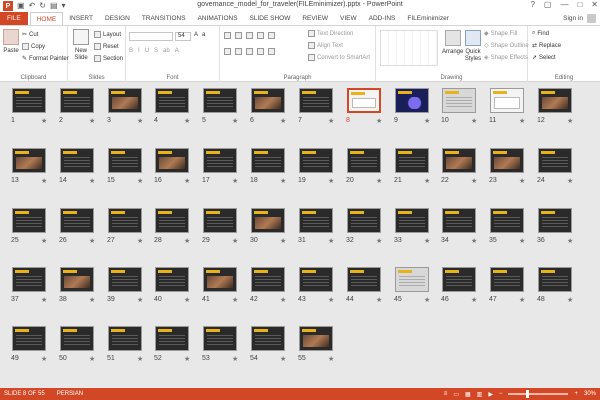 The image size is (600, 400). What do you see at coordinates (249, 51) in the screenshot?
I see `align-right-icon` at bounding box center [249, 51].